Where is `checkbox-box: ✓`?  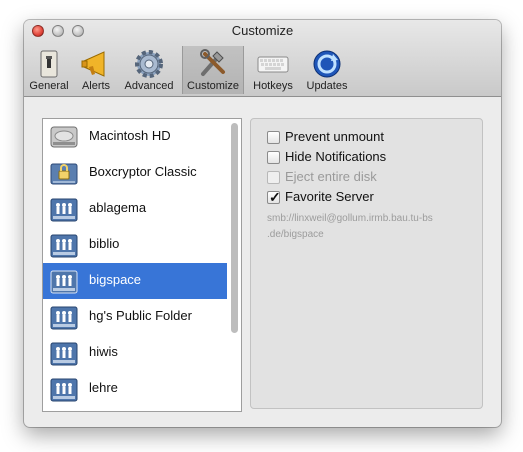 checkbox-box: ✓ is located at coordinates (274, 197).